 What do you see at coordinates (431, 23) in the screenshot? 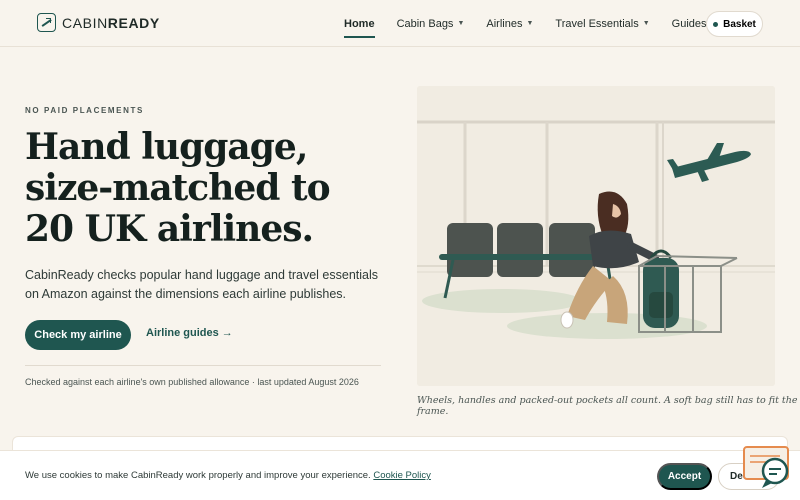
I see `nav-item-cabin-bags: Cabin Bags ▼` at bounding box center [431, 23].